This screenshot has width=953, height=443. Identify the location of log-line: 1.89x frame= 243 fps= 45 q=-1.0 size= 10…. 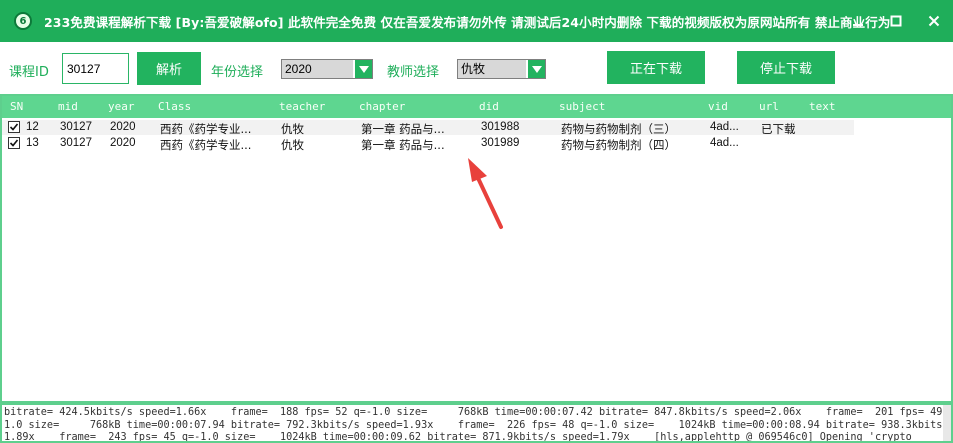
(458, 437).